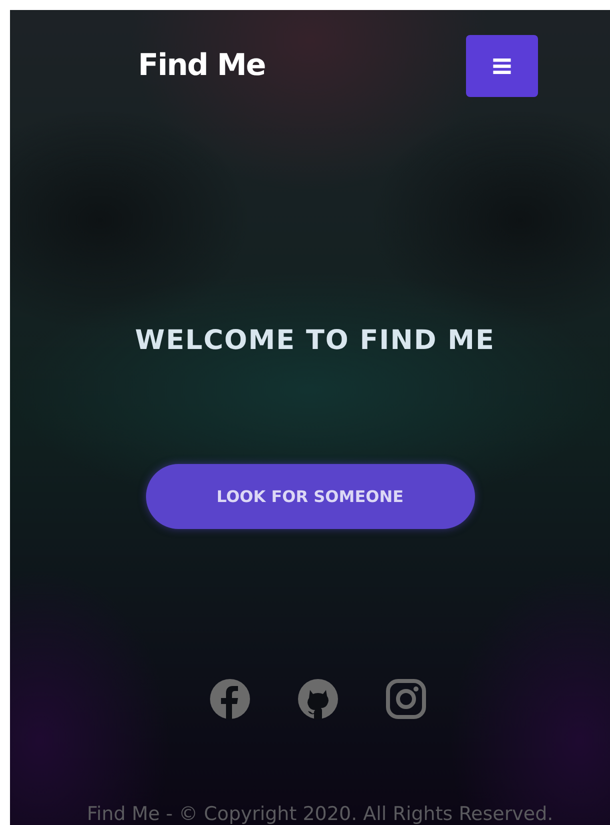  I want to click on menu-button: ≡, so click(502, 65).